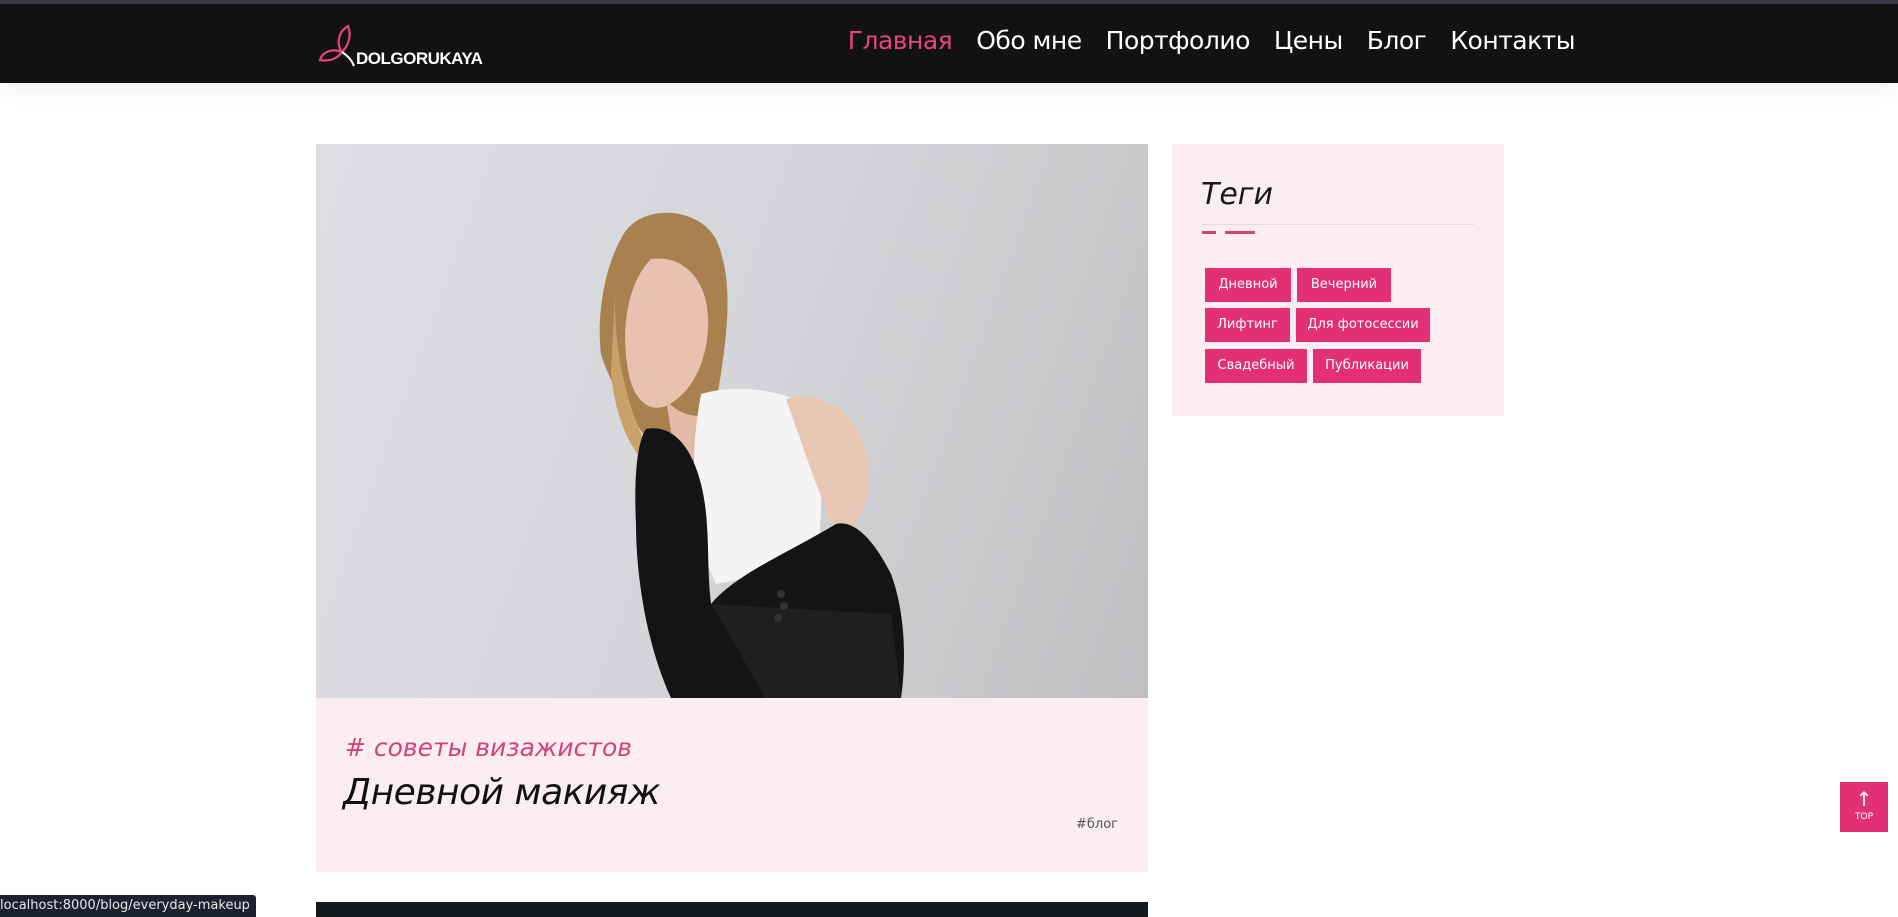 The image size is (1898, 917). Describe the element at coordinates (732, 909) in the screenshot. I see `next-post-image` at that location.